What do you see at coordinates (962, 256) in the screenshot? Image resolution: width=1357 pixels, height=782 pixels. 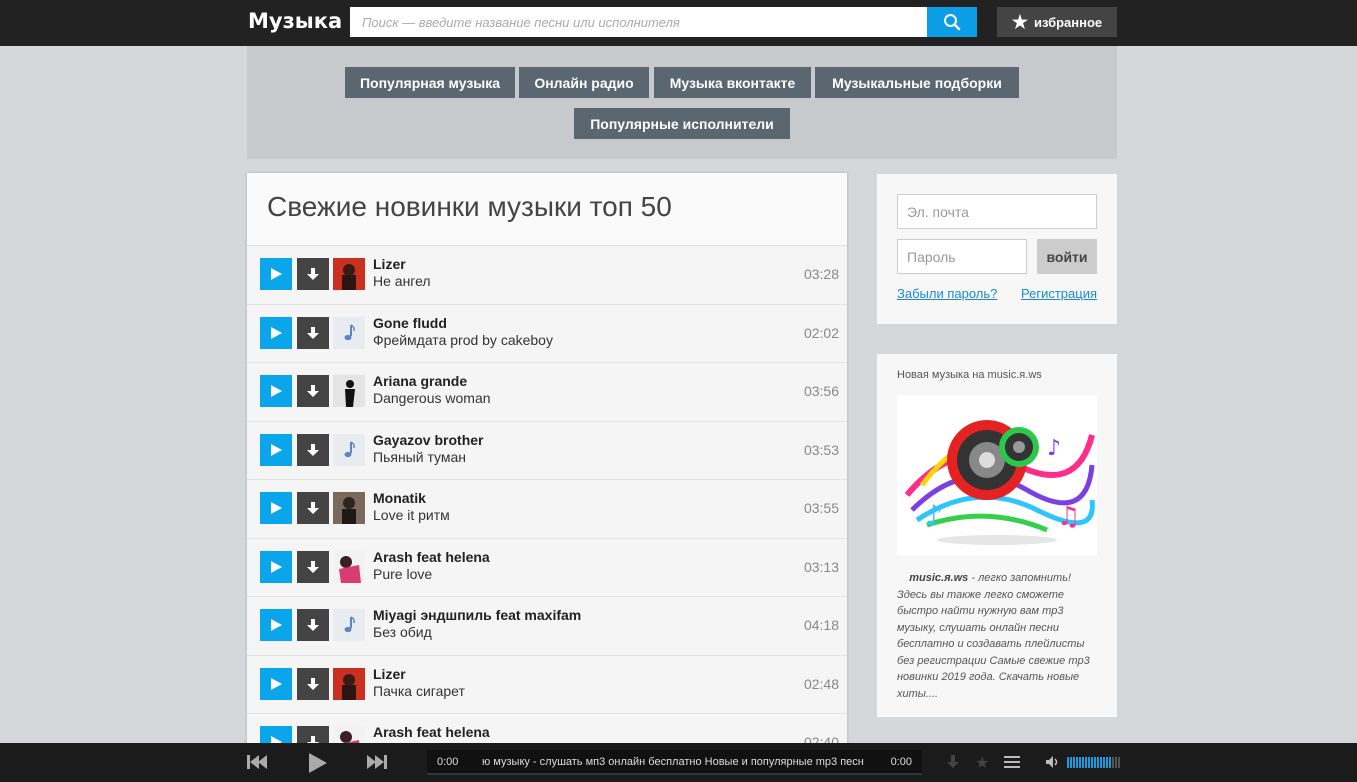 I see `password-field` at bounding box center [962, 256].